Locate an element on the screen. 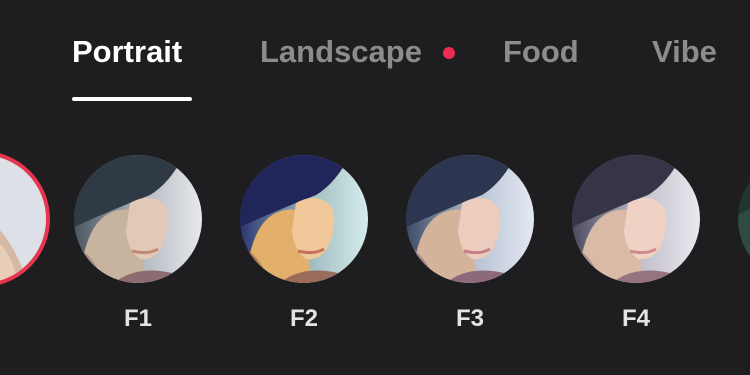 Image resolution: width=750 pixels, height=375 pixels. filter-thumbnail-f1 is located at coordinates (138, 219).